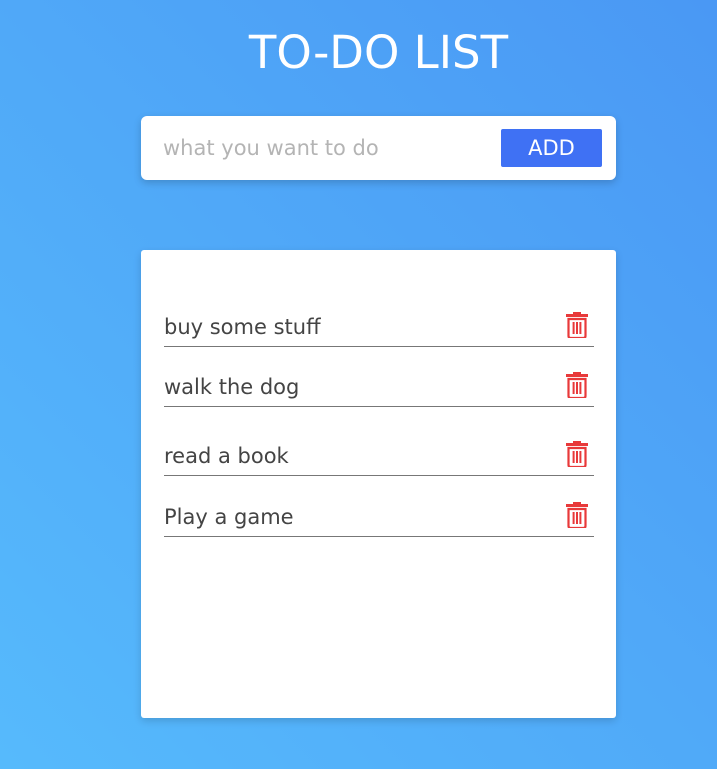 The height and width of the screenshot is (769, 717). Describe the element at coordinates (229, 517) in the screenshot. I see `todo-text: Play a game` at that location.